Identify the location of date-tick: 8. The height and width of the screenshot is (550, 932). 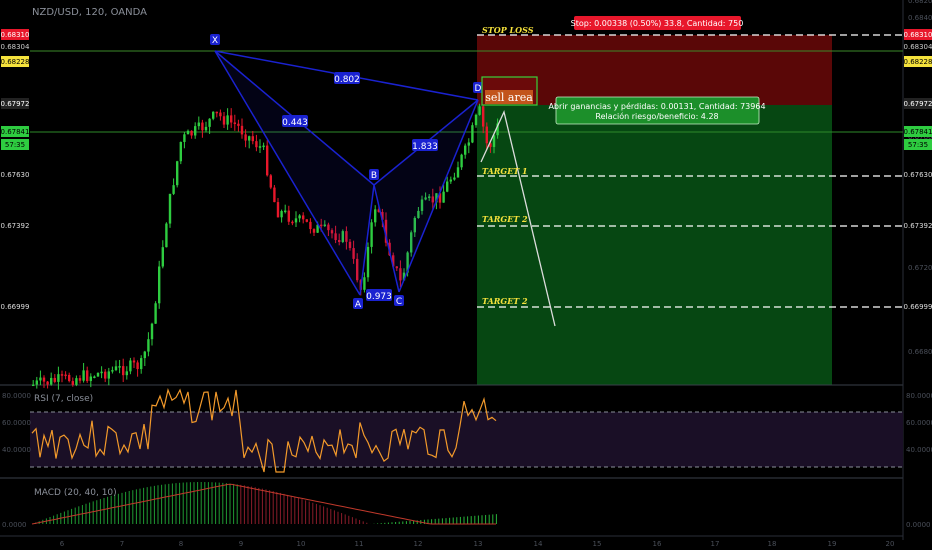
(181, 544).